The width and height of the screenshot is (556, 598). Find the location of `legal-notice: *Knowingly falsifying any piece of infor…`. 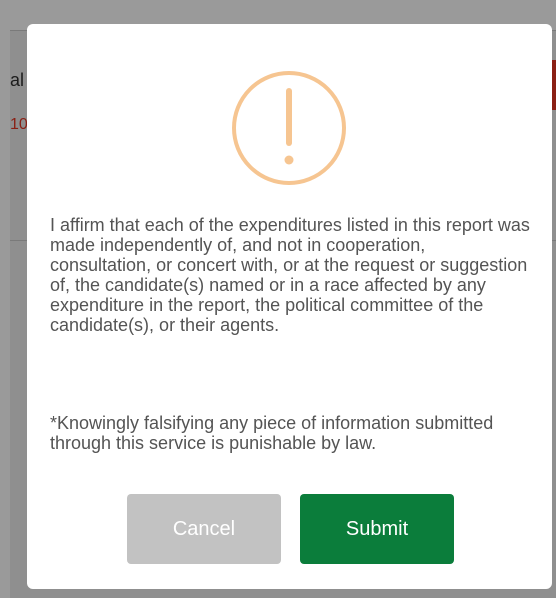

legal-notice: *Knowingly falsifying any piece of infor… is located at coordinates (272, 433).